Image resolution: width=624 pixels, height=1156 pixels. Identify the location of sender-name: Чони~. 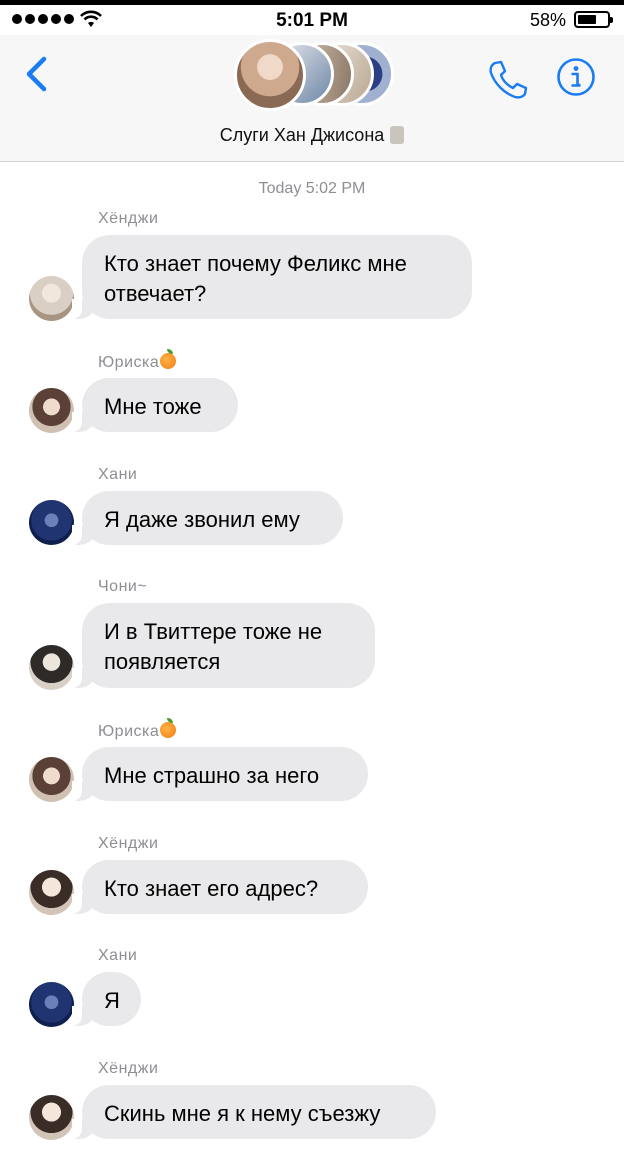
(123, 586).